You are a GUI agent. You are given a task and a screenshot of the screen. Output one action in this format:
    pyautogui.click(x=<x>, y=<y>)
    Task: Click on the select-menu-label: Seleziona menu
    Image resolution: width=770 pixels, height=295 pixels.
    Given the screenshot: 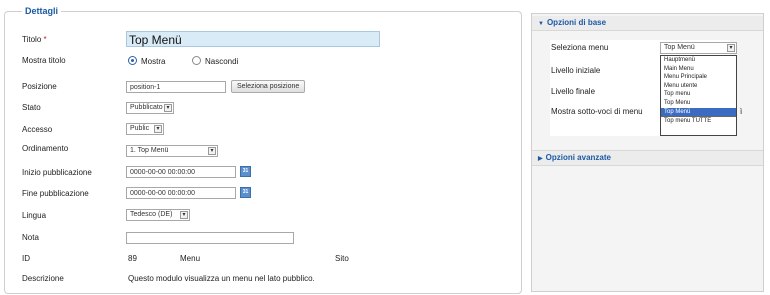 What is the action you would take?
    pyautogui.click(x=580, y=47)
    